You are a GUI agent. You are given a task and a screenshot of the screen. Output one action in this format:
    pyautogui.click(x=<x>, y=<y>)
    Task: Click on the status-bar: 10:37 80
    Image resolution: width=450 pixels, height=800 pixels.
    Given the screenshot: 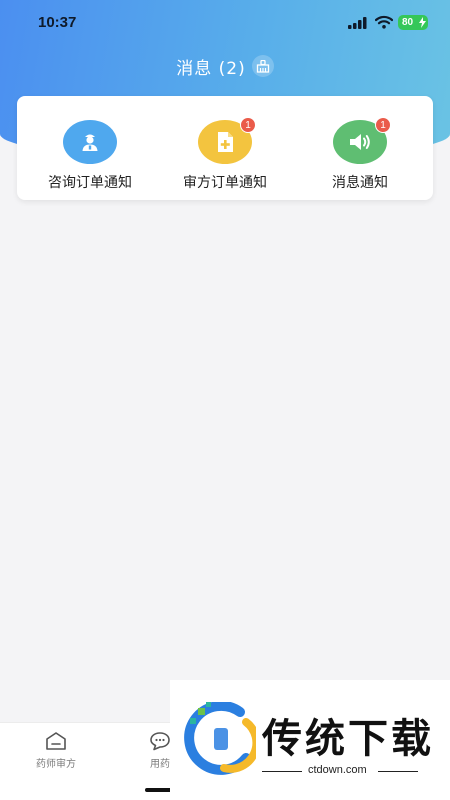 What is the action you would take?
    pyautogui.click(x=225, y=23)
    